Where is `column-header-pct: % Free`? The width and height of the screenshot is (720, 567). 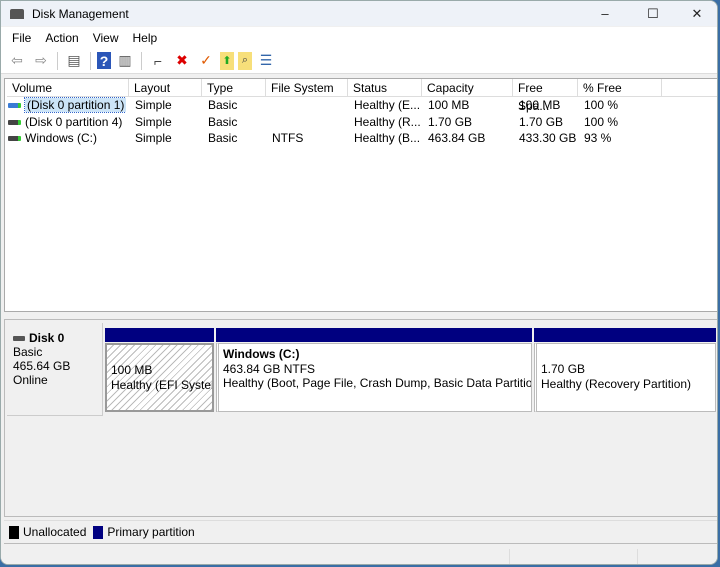
column-header-pct: % Free is located at coordinates (620, 88).